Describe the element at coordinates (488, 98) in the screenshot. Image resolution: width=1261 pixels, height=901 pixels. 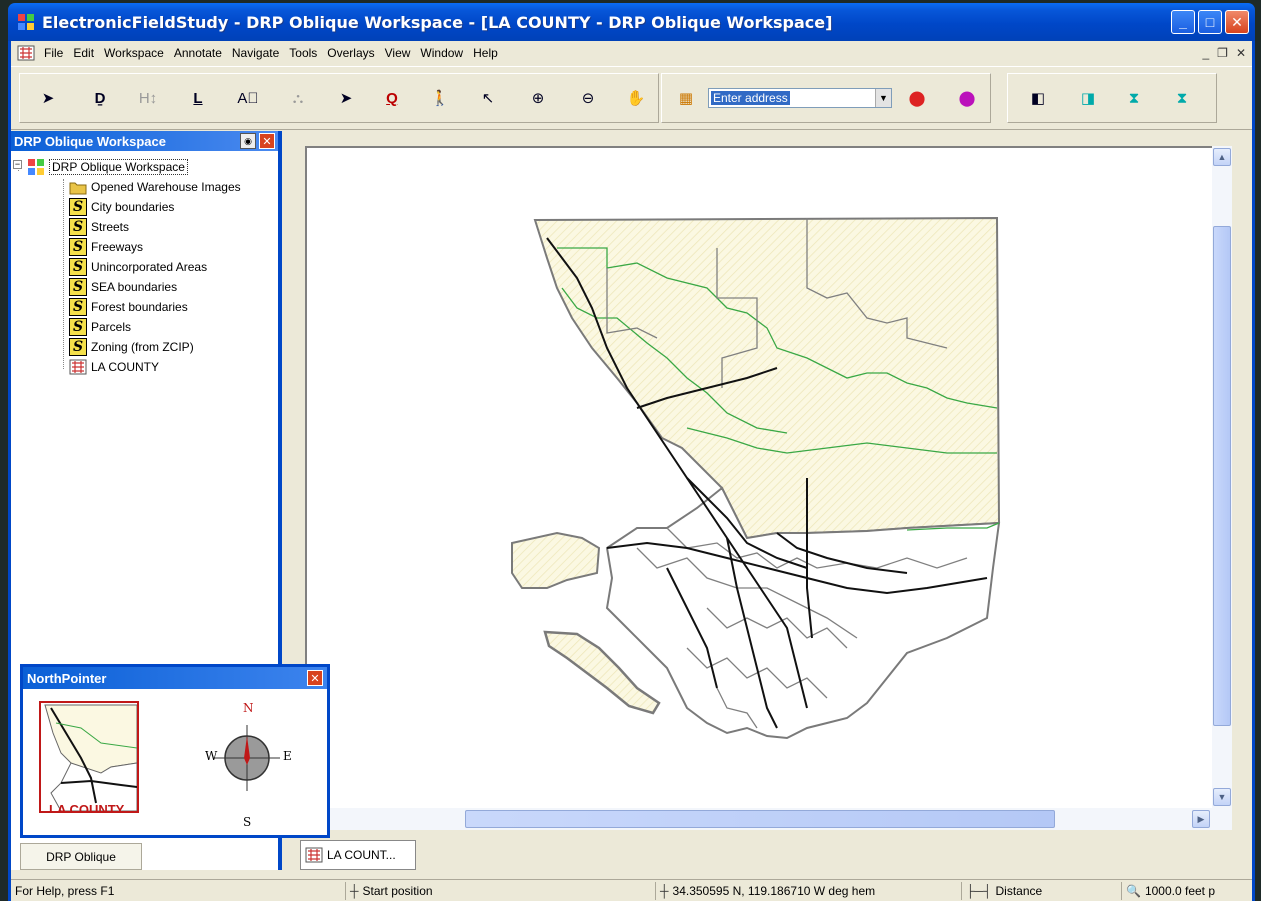
I see `identify-icon: ↖` at that location.